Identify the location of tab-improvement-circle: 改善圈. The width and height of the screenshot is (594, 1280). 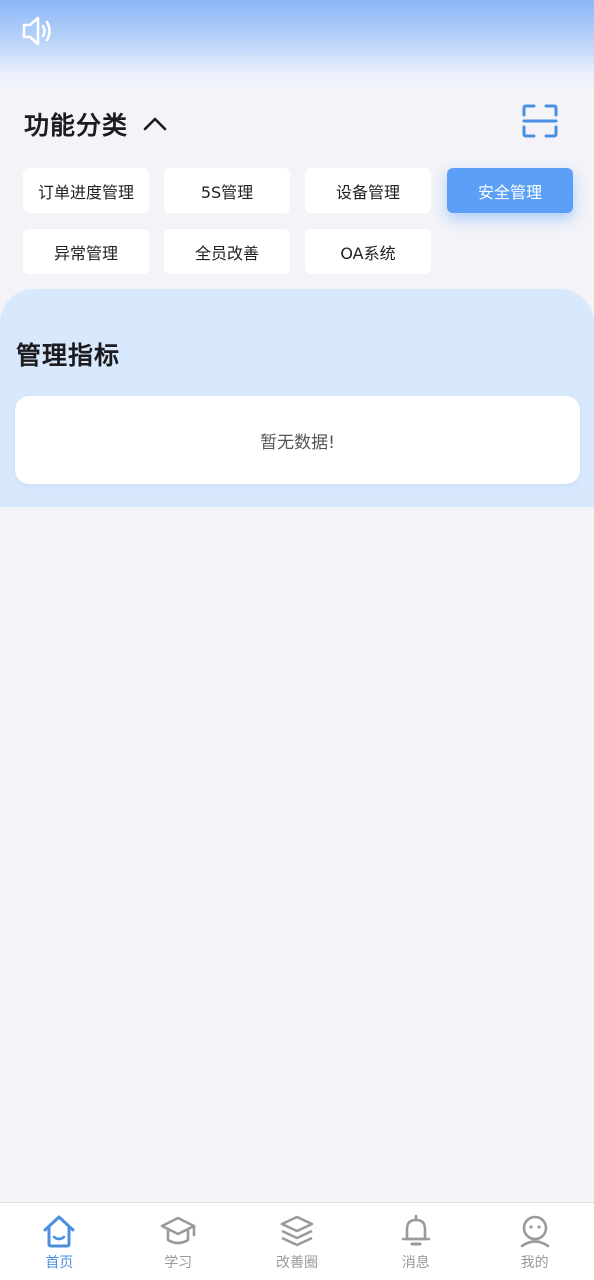
(297, 1241).